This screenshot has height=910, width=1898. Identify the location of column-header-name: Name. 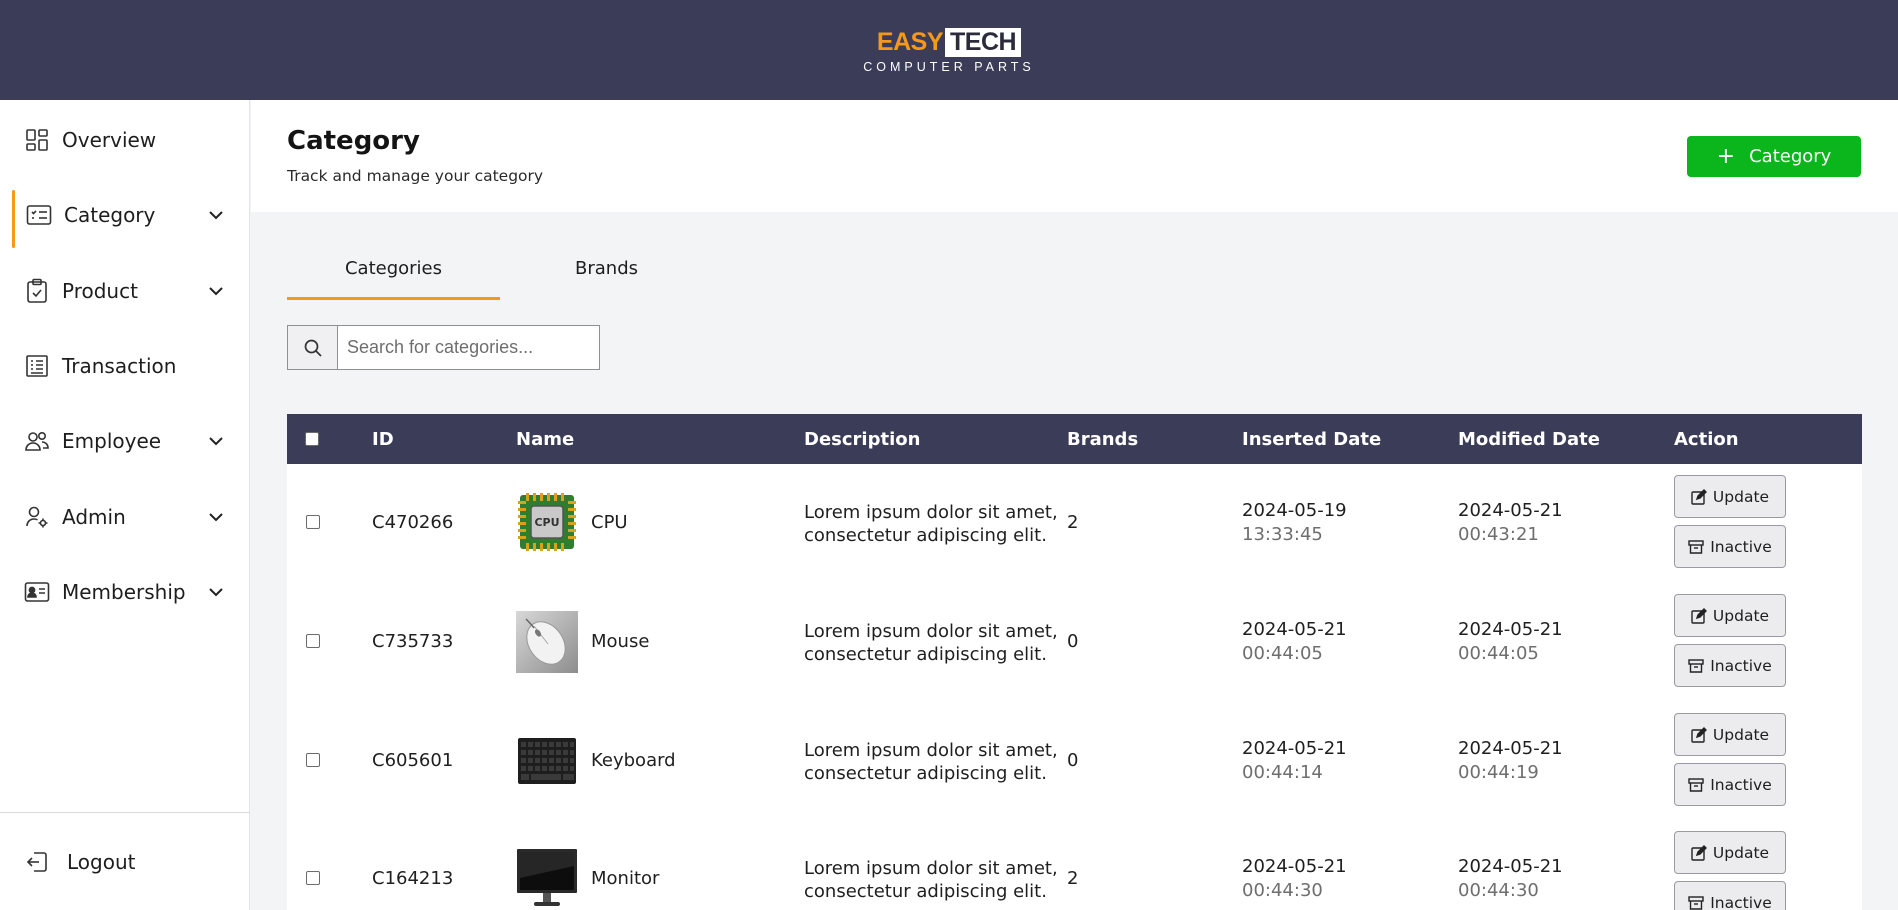
(545, 439).